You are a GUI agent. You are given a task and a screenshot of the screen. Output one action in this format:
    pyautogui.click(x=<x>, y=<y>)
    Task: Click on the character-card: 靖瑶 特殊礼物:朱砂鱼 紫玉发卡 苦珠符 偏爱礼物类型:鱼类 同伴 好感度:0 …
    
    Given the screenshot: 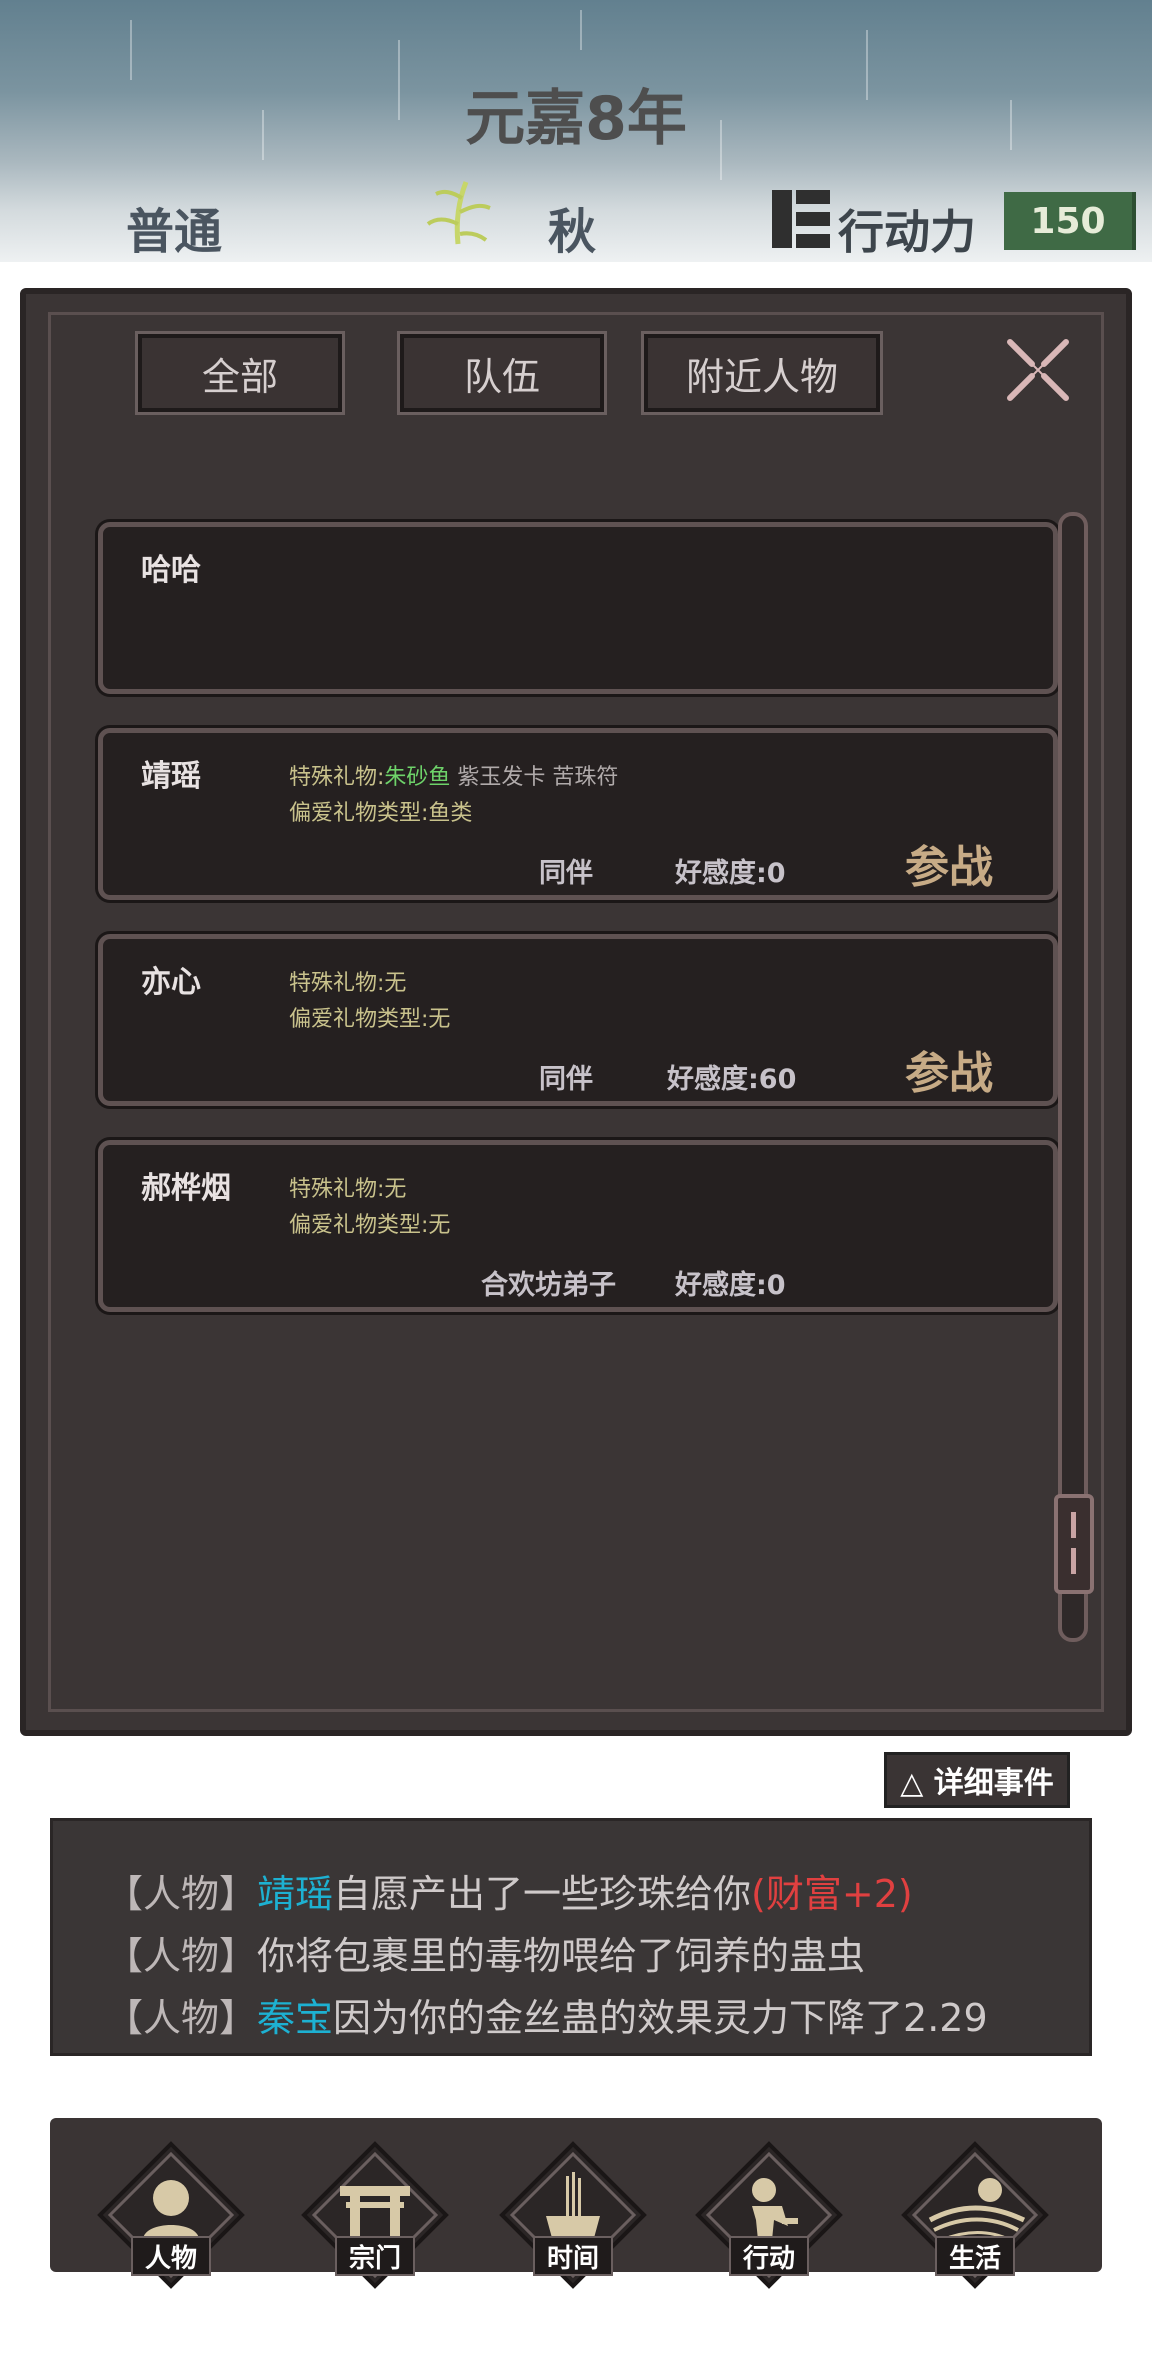 What is the action you would take?
    pyautogui.click(x=578, y=814)
    